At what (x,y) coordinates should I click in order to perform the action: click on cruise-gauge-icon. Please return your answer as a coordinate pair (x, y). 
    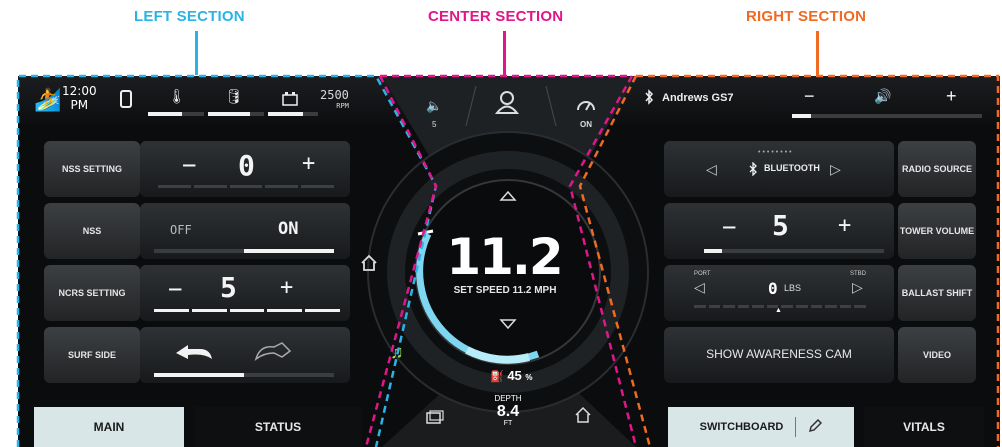
    Looking at the image, I should click on (586, 107).